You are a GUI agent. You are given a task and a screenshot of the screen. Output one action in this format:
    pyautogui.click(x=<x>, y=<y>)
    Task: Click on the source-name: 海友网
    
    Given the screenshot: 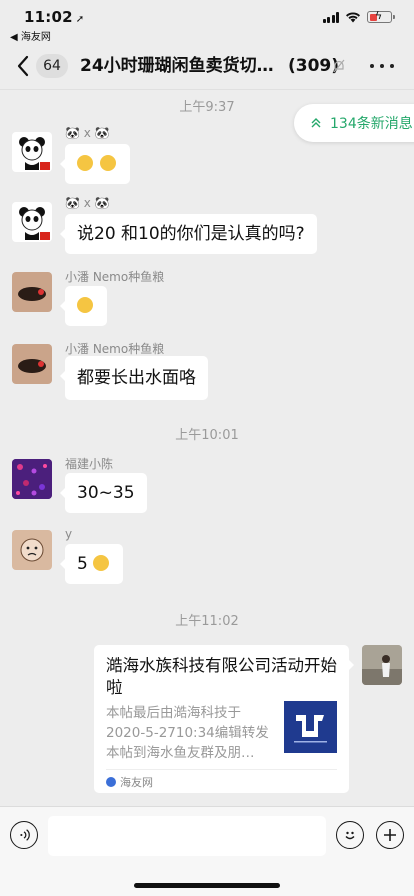 What is the action you would take?
    pyautogui.click(x=136, y=782)
    